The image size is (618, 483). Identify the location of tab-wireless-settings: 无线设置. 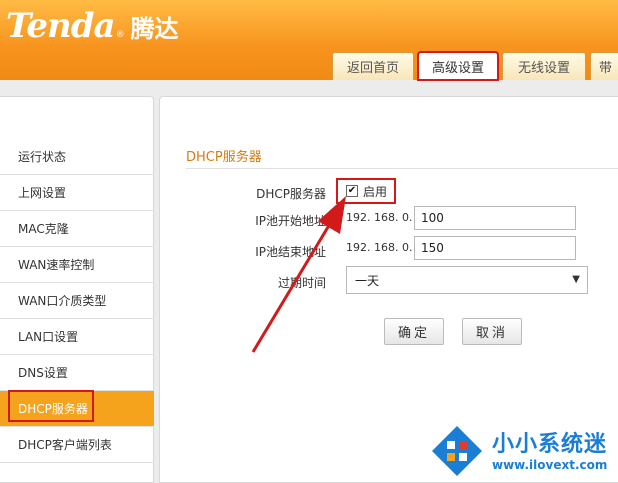
(544, 66).